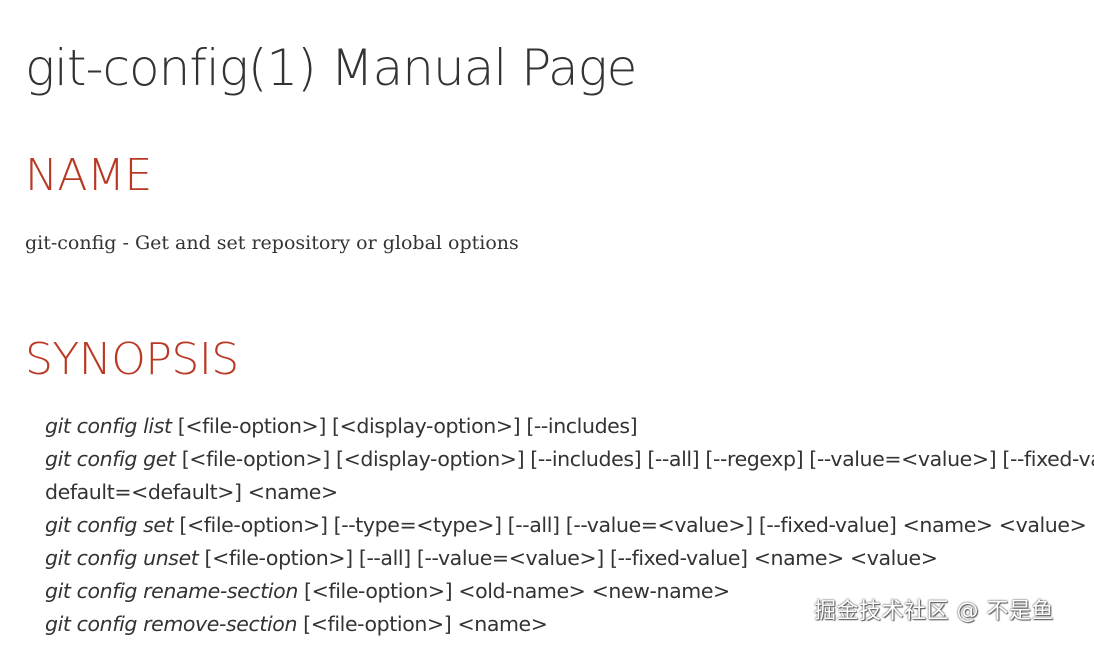  I want to click on synopsis-line: default=<default>] <name>, so click(569, 492).